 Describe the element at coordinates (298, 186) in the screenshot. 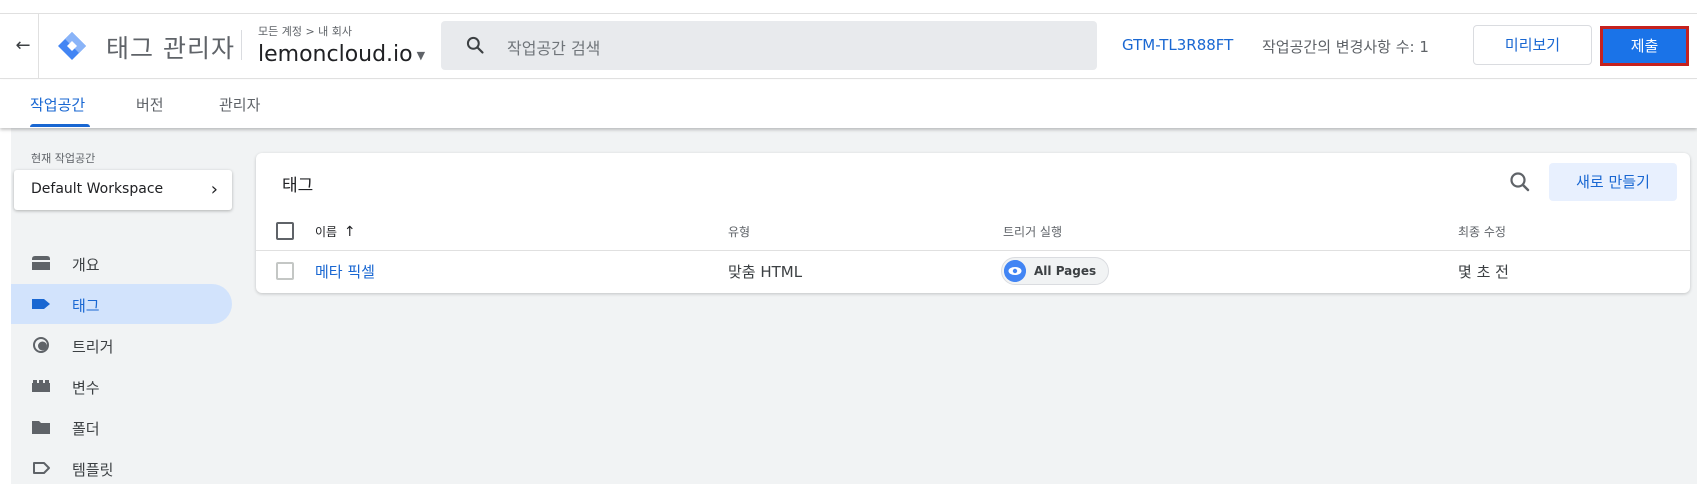

I see `tags-card-title: 태그` at that location.